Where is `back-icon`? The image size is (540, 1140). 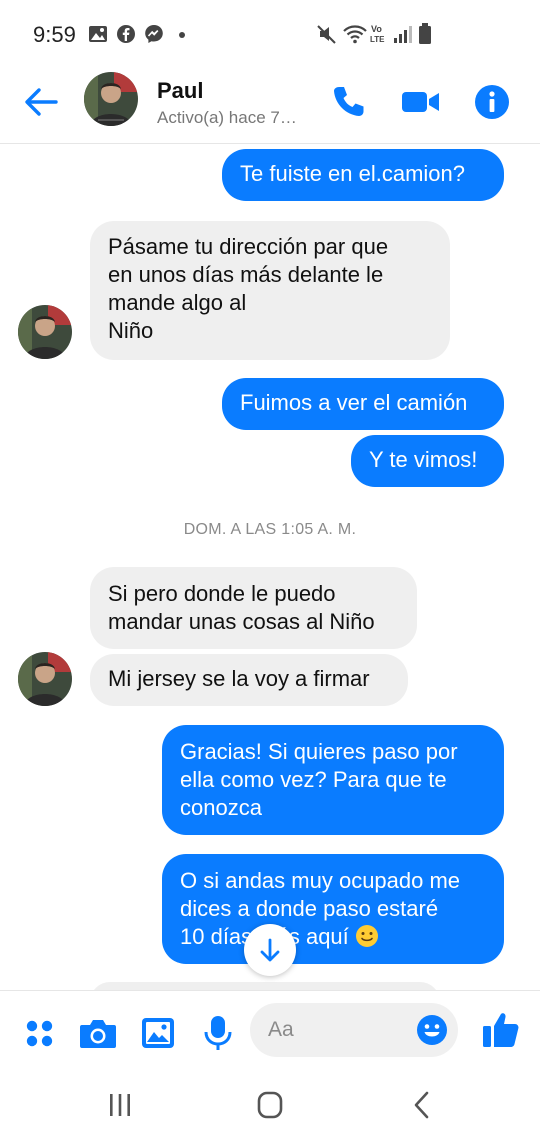 back-icon is located at coordinates (422, 1105).